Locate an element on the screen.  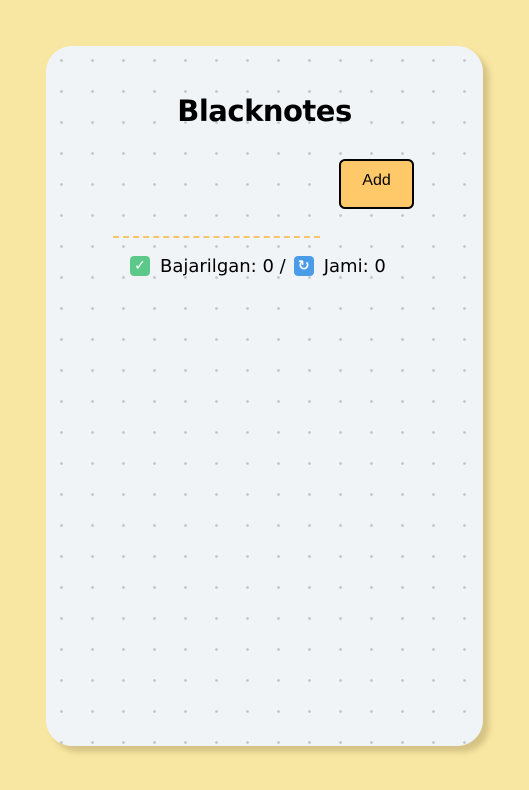
app-title: Blacknotes is located at coordinates (264, 111).